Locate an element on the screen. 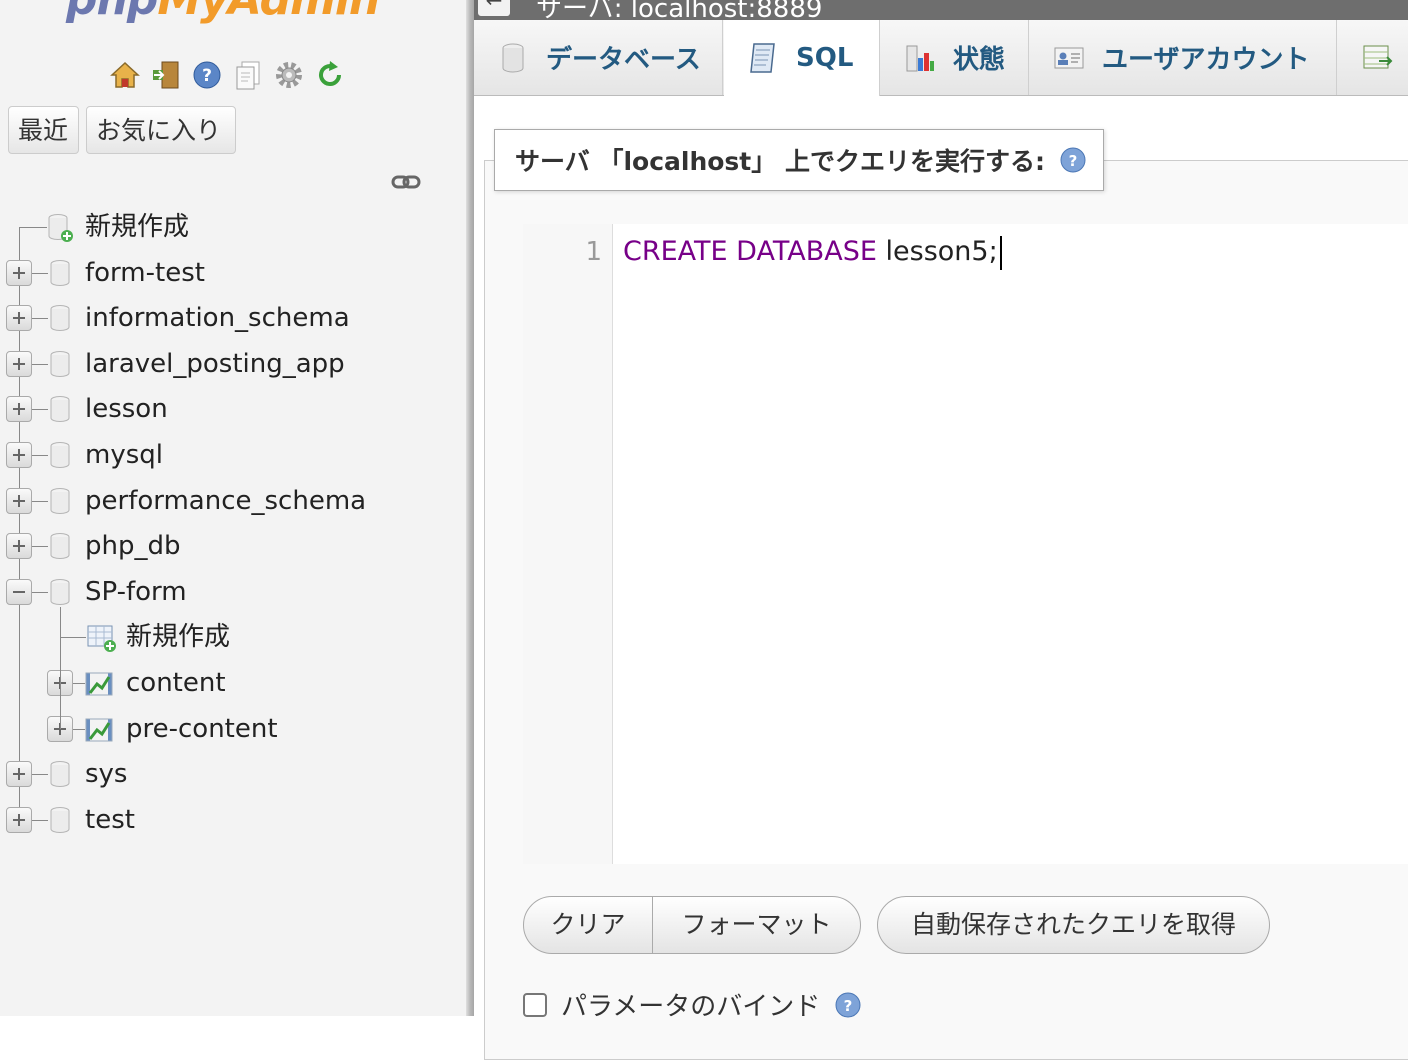 Image resolution: width=1408 pixels, height=1060 pixels. breadcrumb: サーバ: localhost:8889 is located at coordinates (679, 10).